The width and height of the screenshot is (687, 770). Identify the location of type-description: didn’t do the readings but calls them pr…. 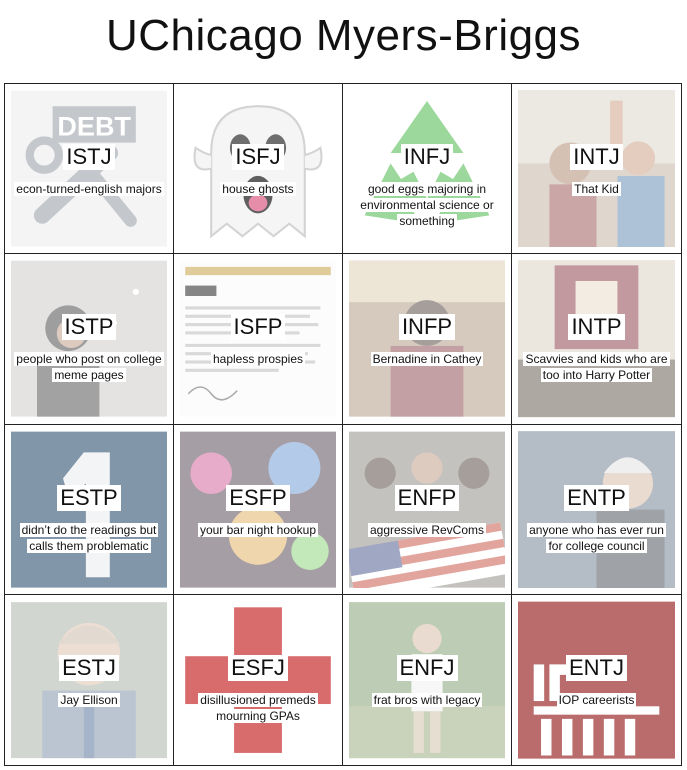
(89, 537).